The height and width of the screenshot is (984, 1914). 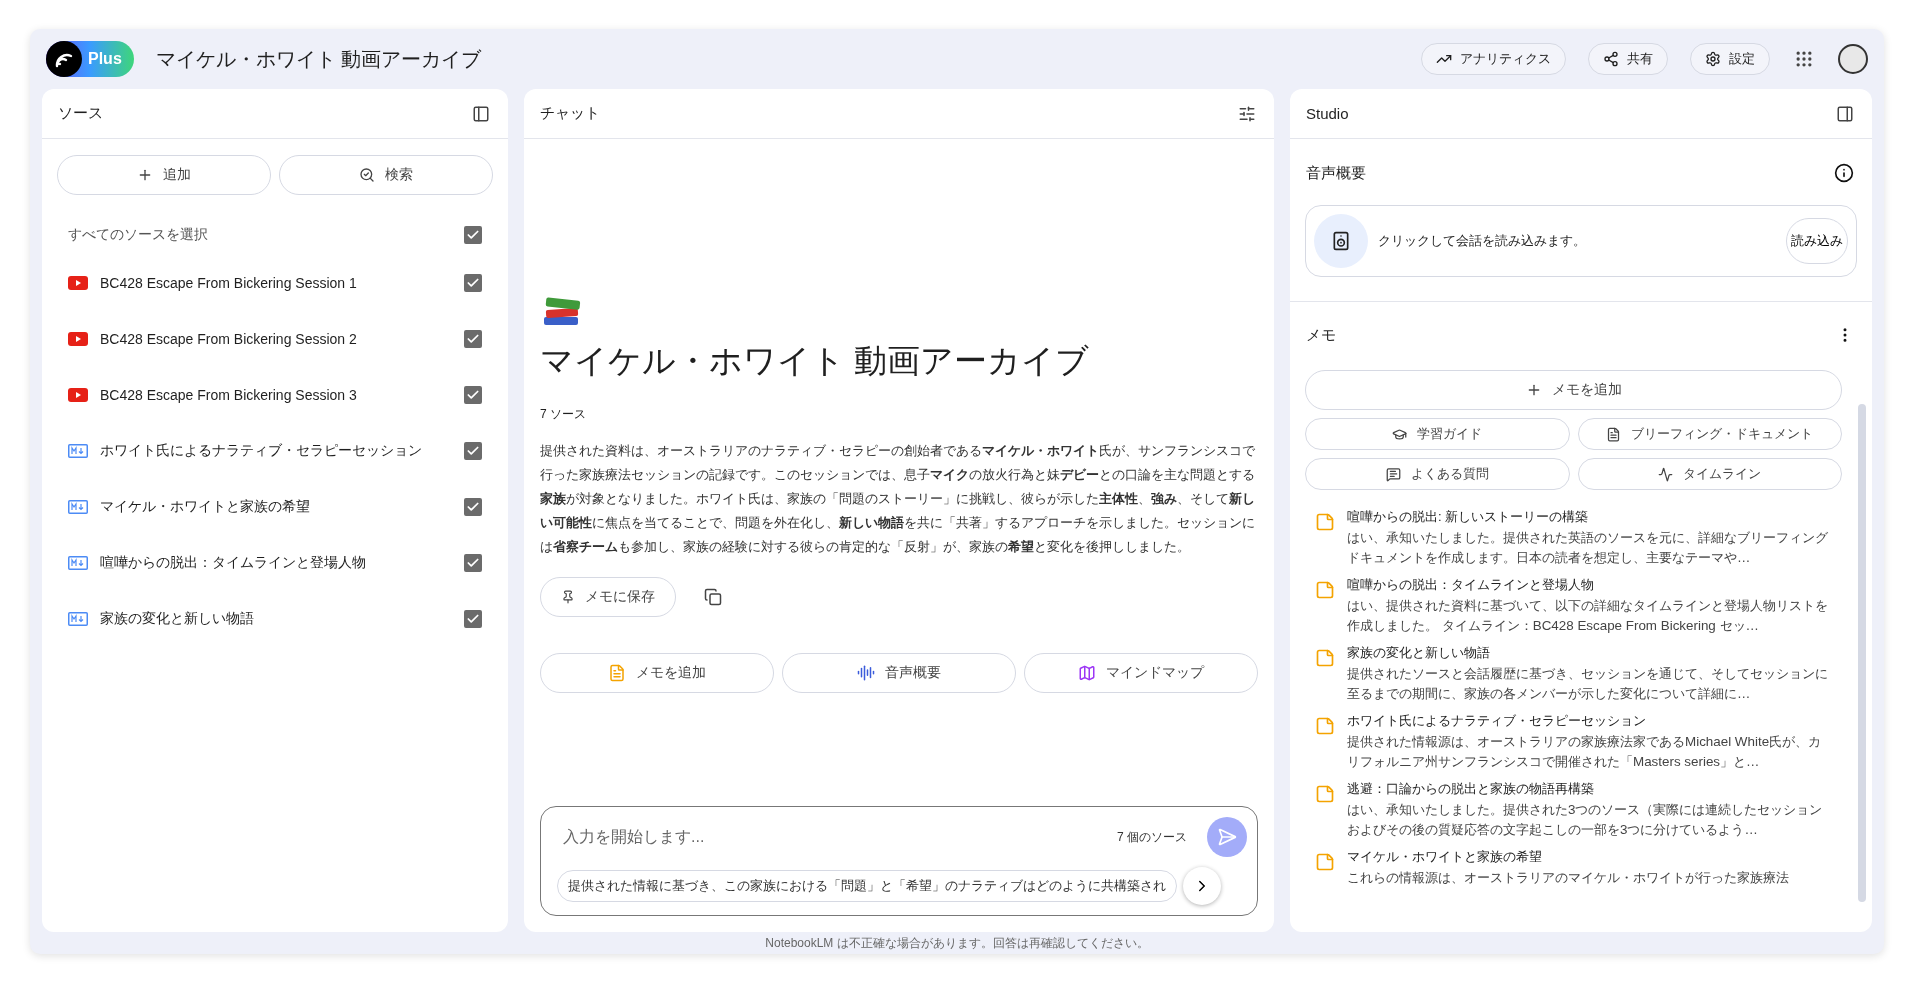 I want to click on save-note-button: メモに保存, so click(x=608, y=597).